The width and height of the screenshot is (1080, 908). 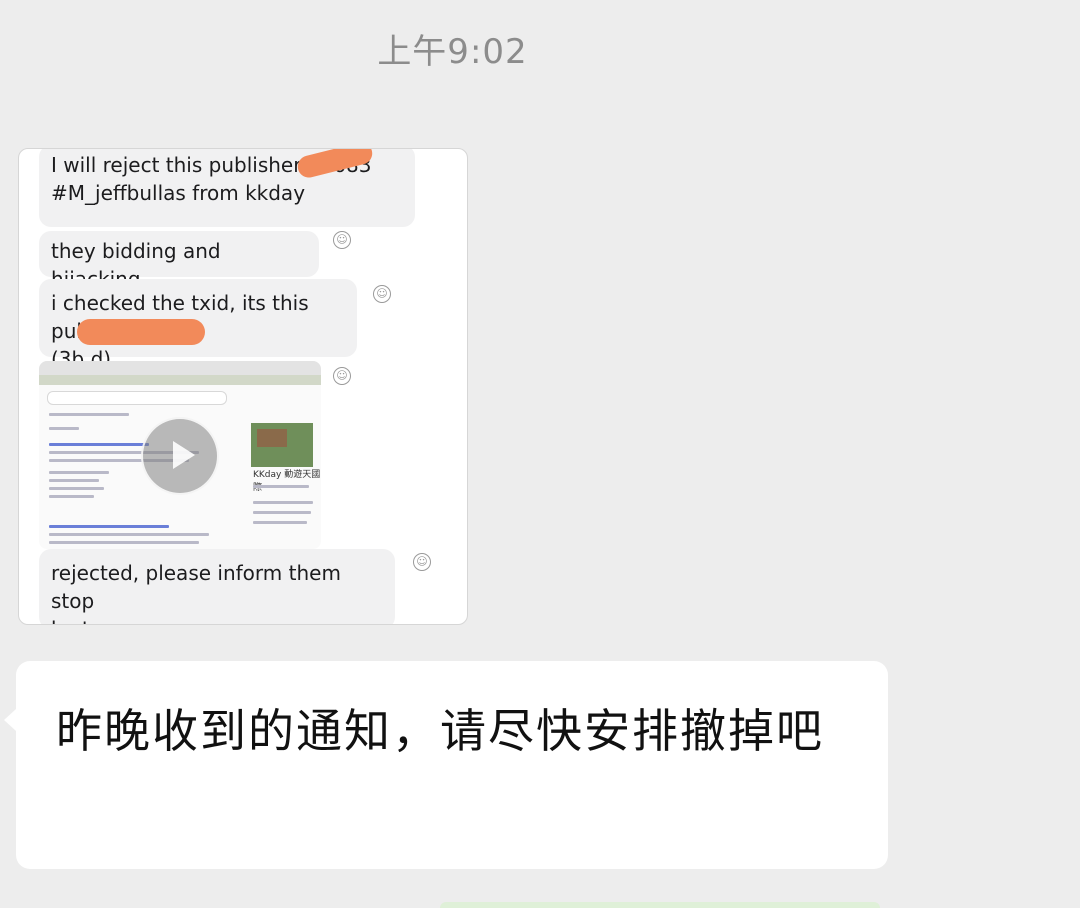 I want to click on browser-bookmark-bar, so click(x=180, y=380).